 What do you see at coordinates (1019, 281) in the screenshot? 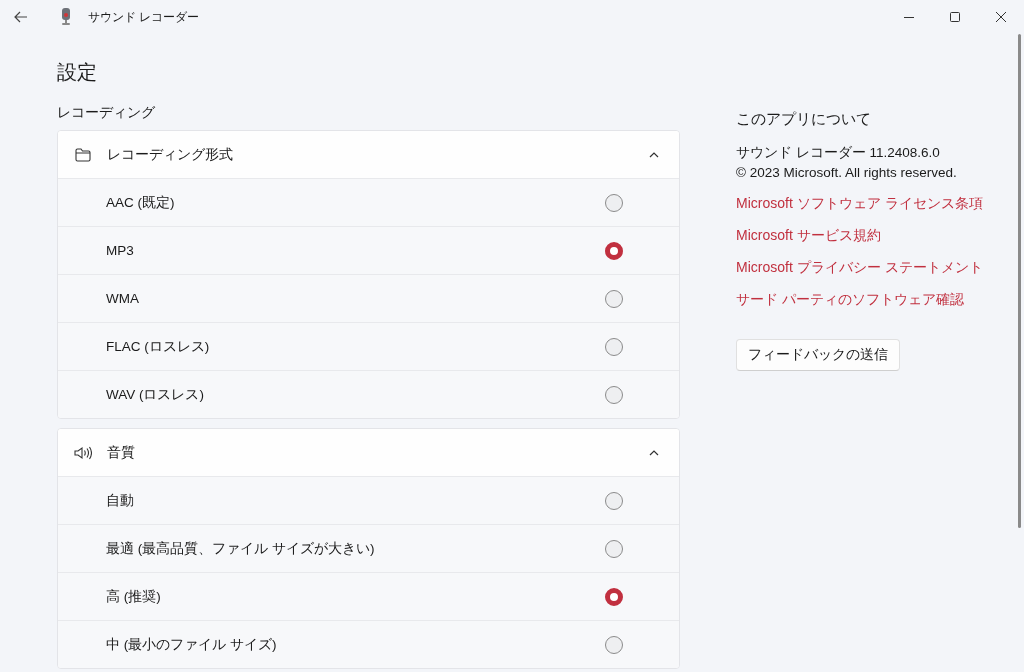
I see `scrollbar` at bounding box center [1019, 281].